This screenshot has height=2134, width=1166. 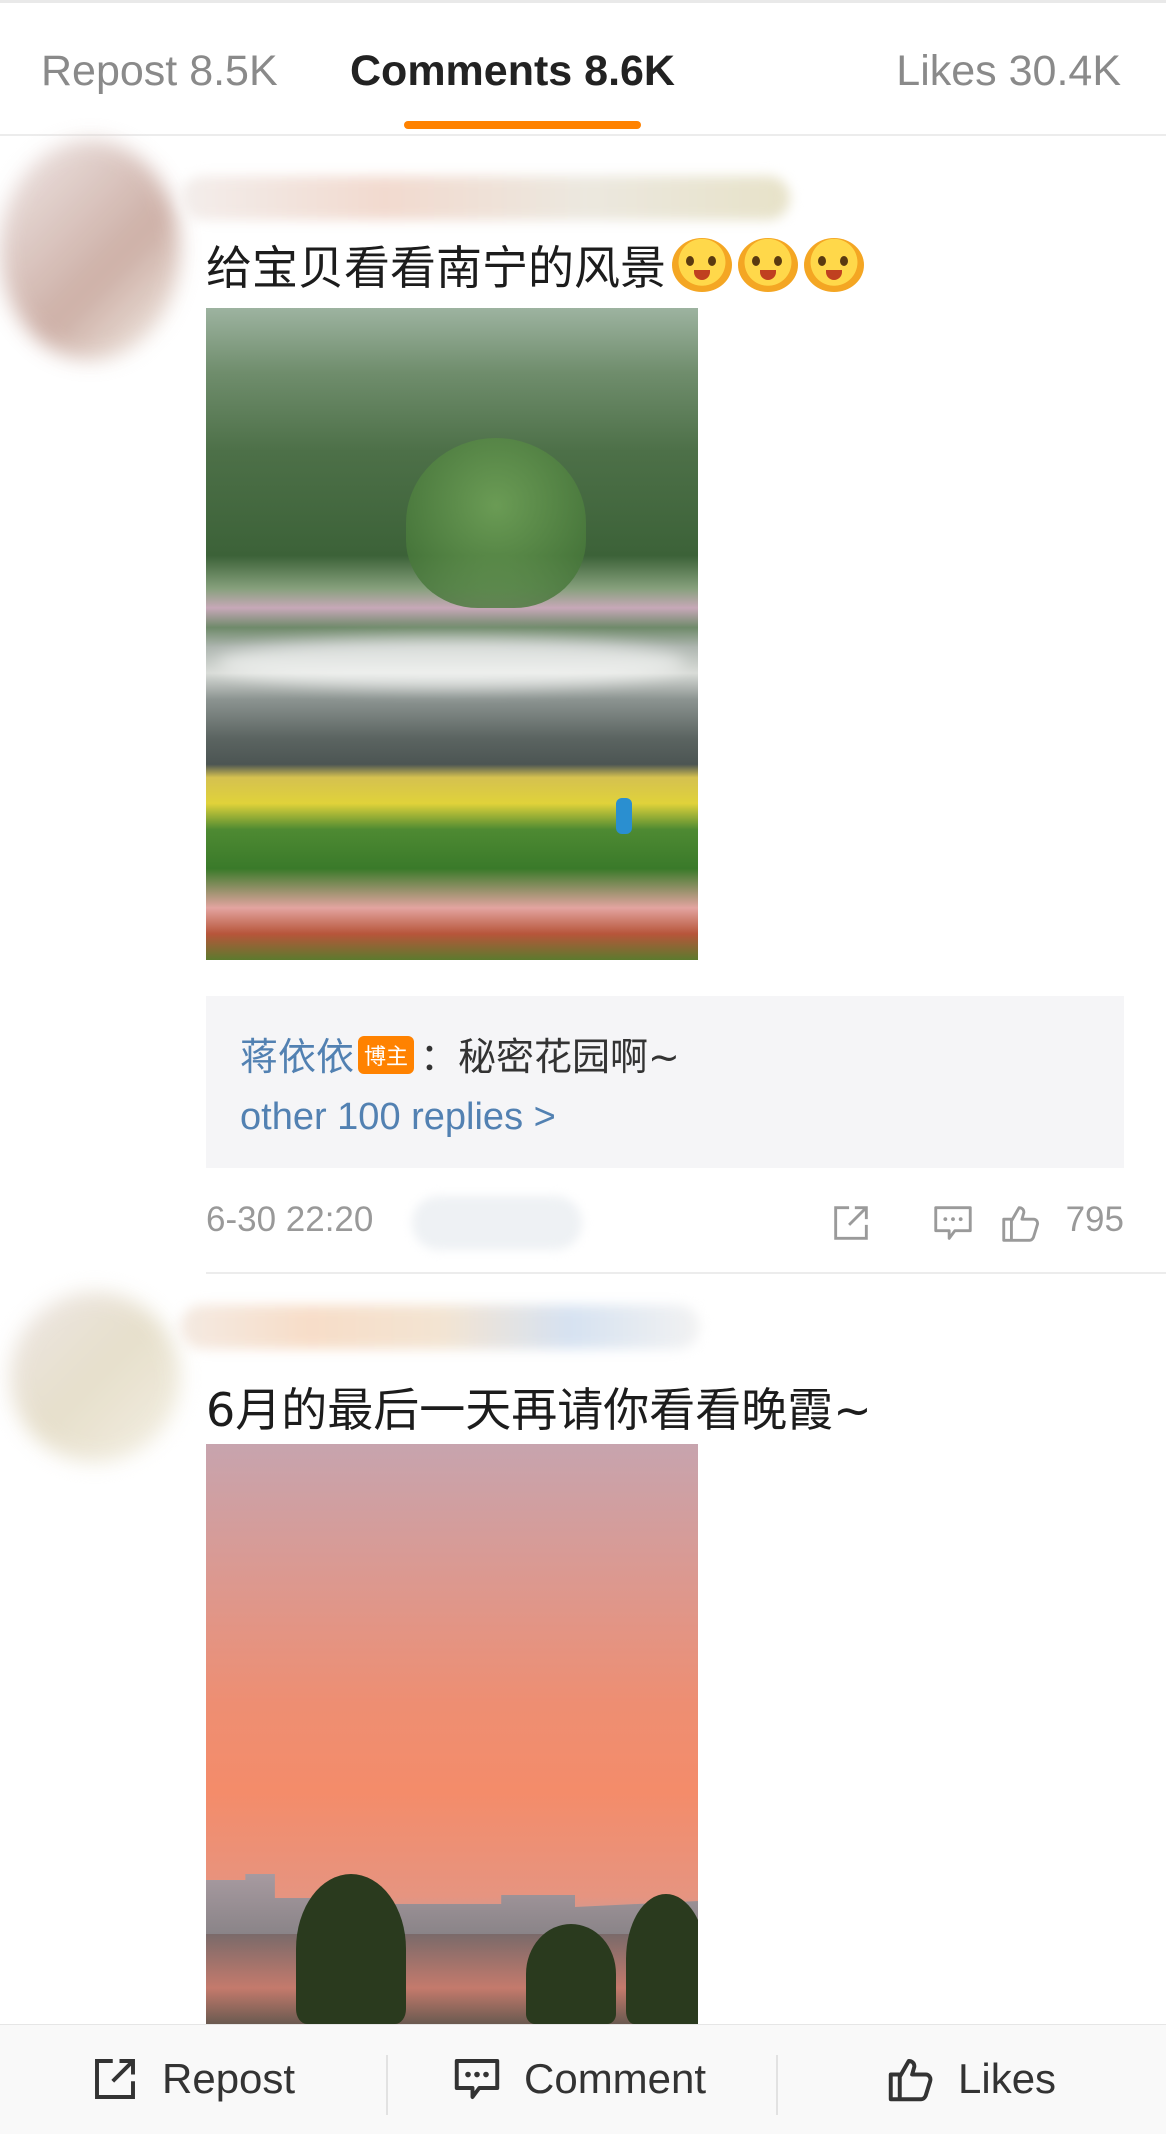 What do you see at coordinates (665, 1223) in the screenshot?
I see `comment-meta: 6-30 22:20 795` at bounding box center [665, 1223].